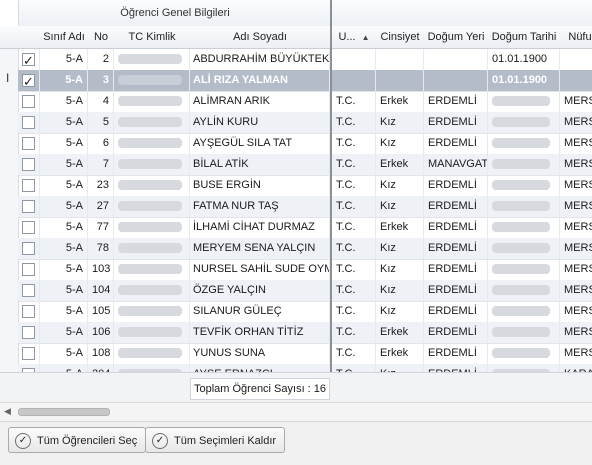 The height and width of the screenshot is (465, 592). Describe the element at coordinates (331, 186) in the screenshot. I see `fixed-column-splitter` at that location.